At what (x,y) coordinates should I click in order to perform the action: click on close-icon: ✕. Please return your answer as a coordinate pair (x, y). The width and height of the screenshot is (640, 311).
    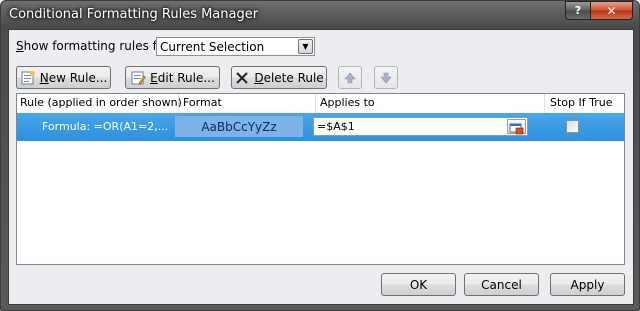
    Looking at the image, I should click on (611, 10).